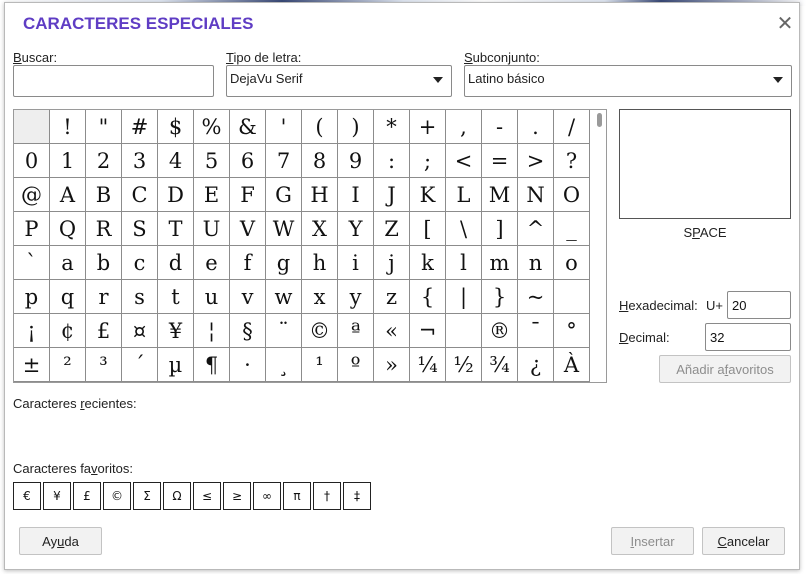  I want to click on character-cell: U, so click(212, 229).